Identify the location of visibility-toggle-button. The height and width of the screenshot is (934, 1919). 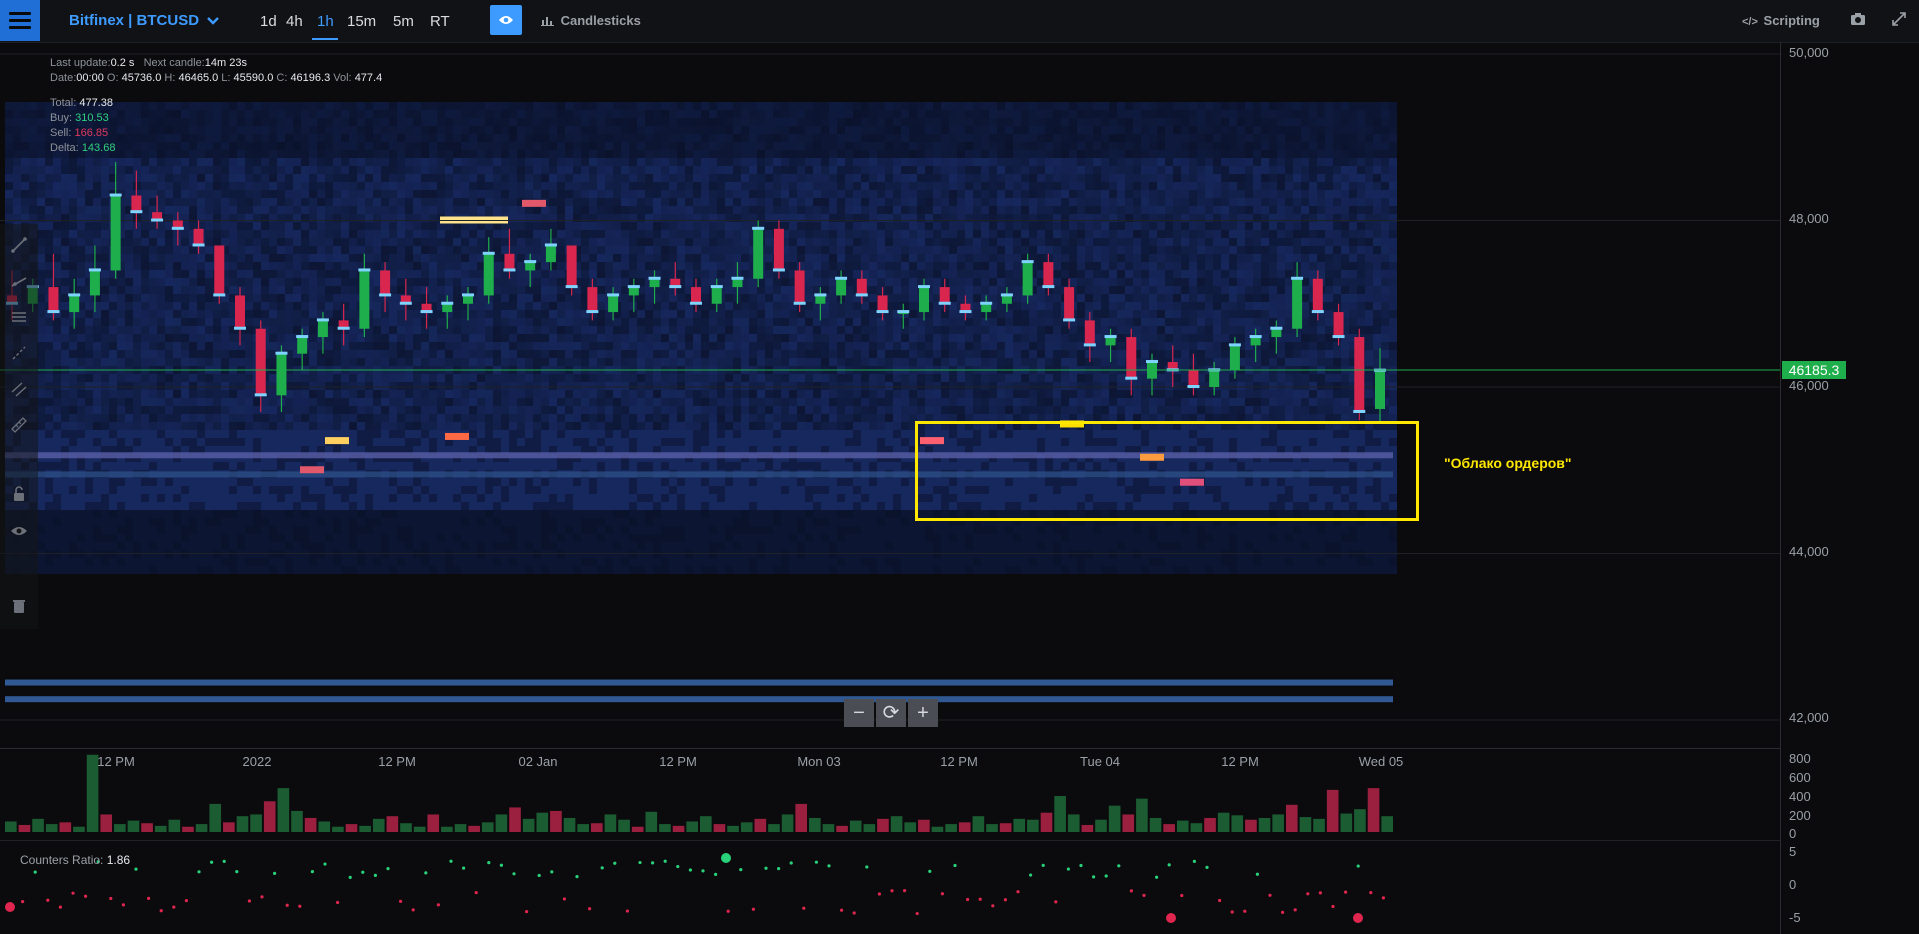
(506, 20).